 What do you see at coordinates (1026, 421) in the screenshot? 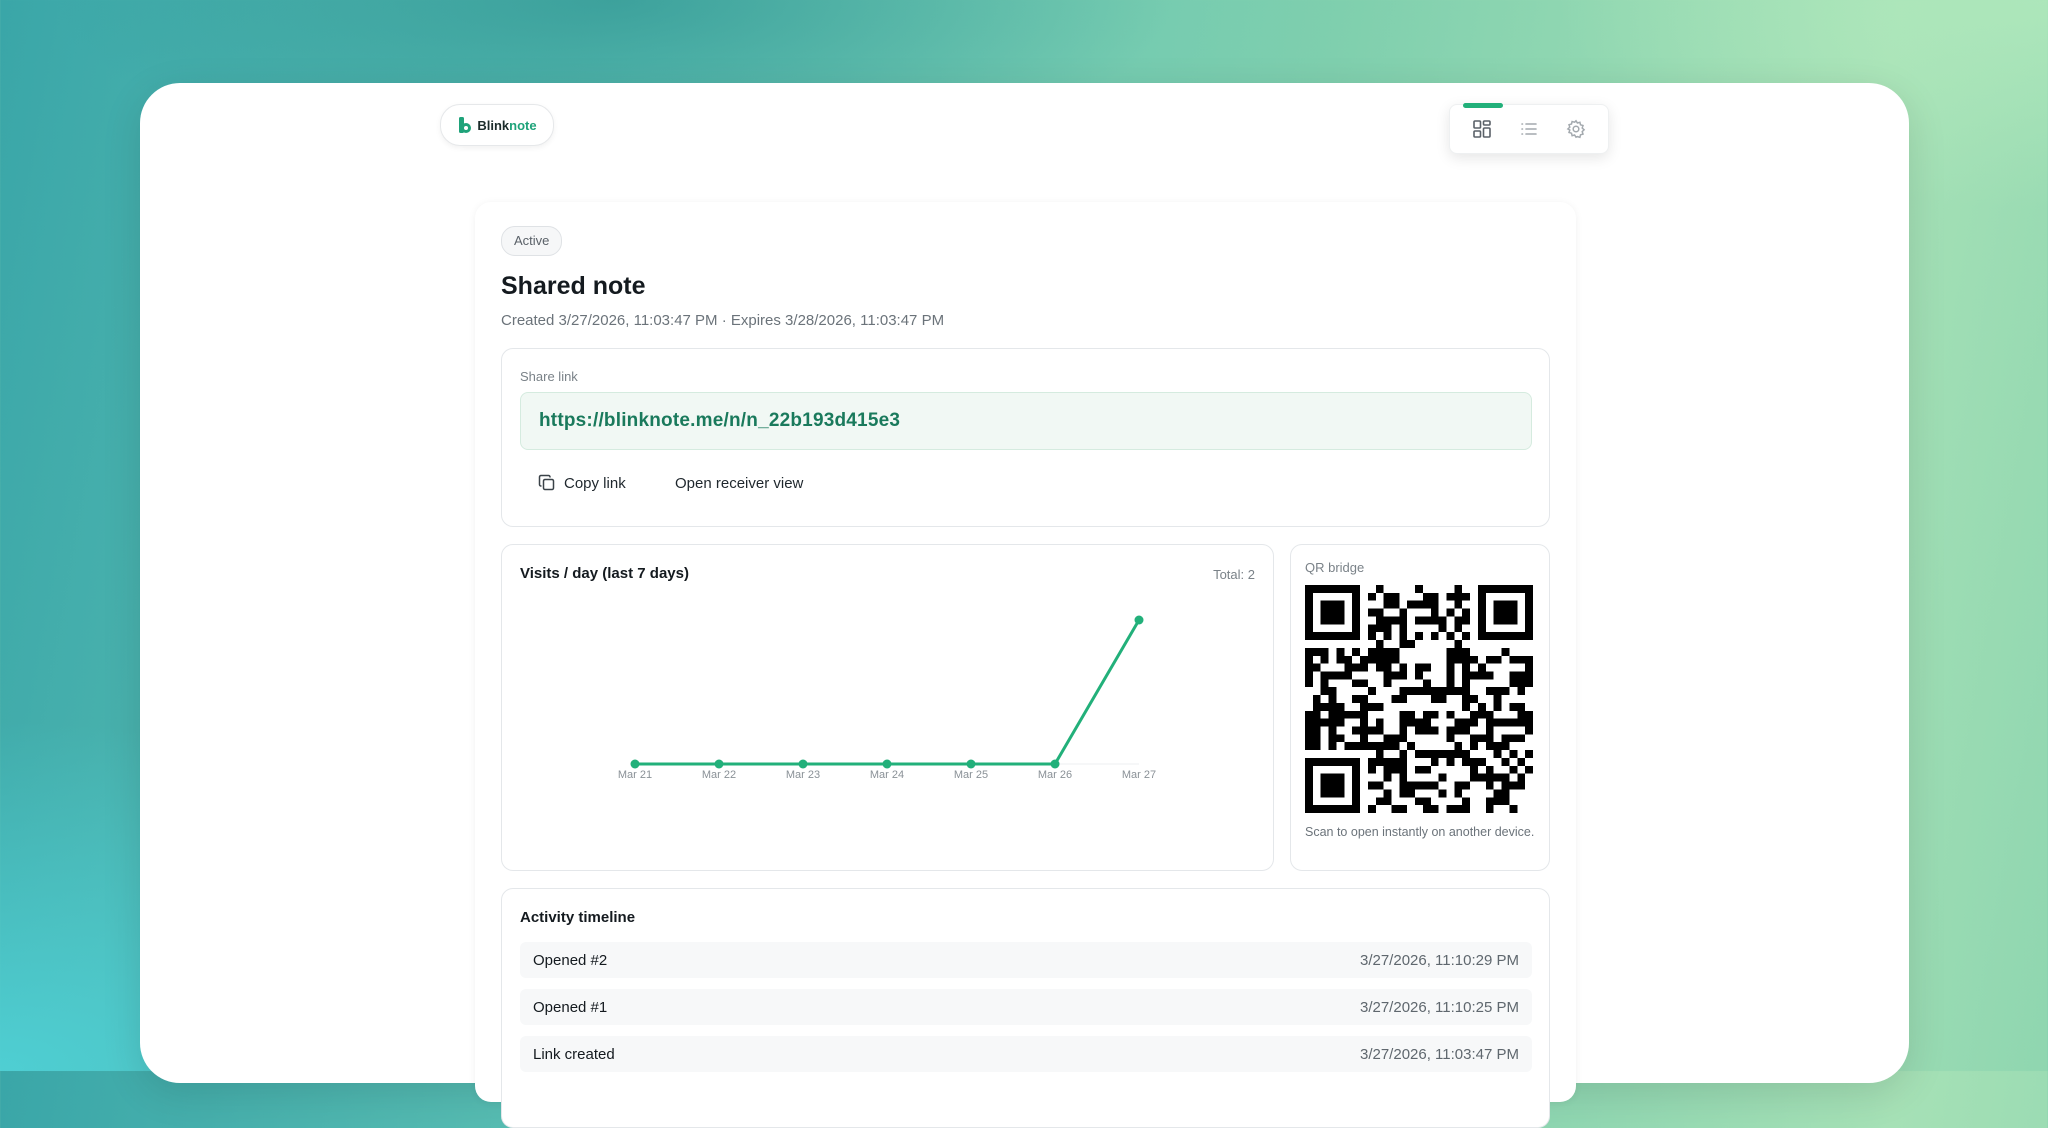
I see `share-link-field: https://blinknote.me/n/n_22b193d415e3` at bounding box center [1026, 421].